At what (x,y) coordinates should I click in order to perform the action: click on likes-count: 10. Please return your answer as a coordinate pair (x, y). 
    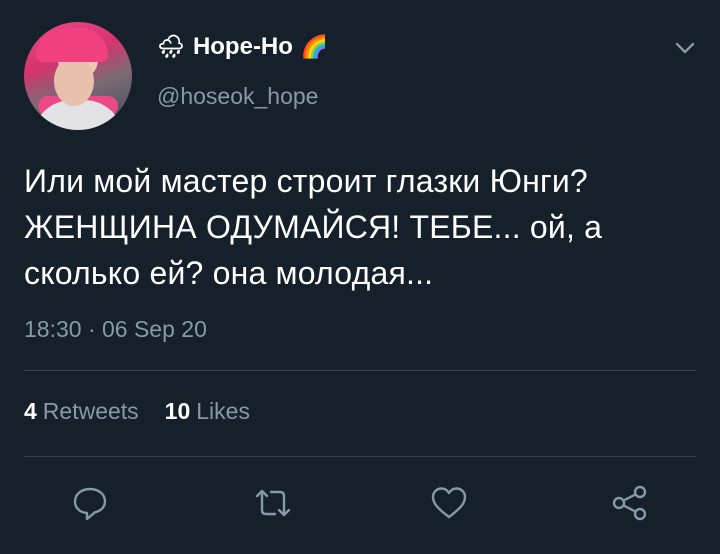
    Looking at the image, I should click on (177, 411).